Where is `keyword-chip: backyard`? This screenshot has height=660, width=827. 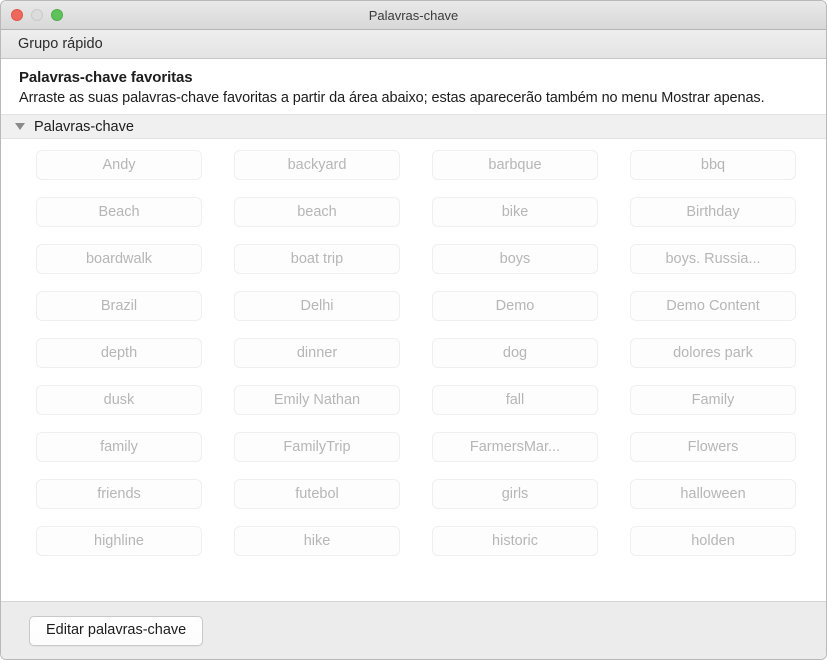 keyword-chip: backyard is located at coordinates (317, 165).